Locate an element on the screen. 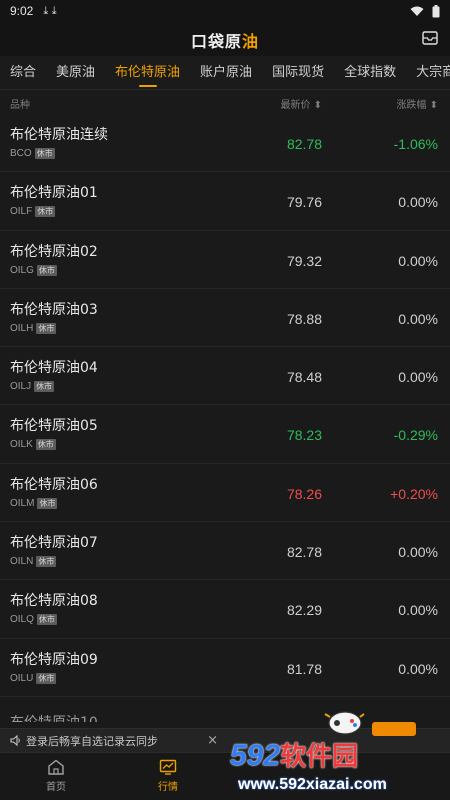 This screenshot has height=800, width=450. row-change: -0.29% is located at coordinates (415, 435).